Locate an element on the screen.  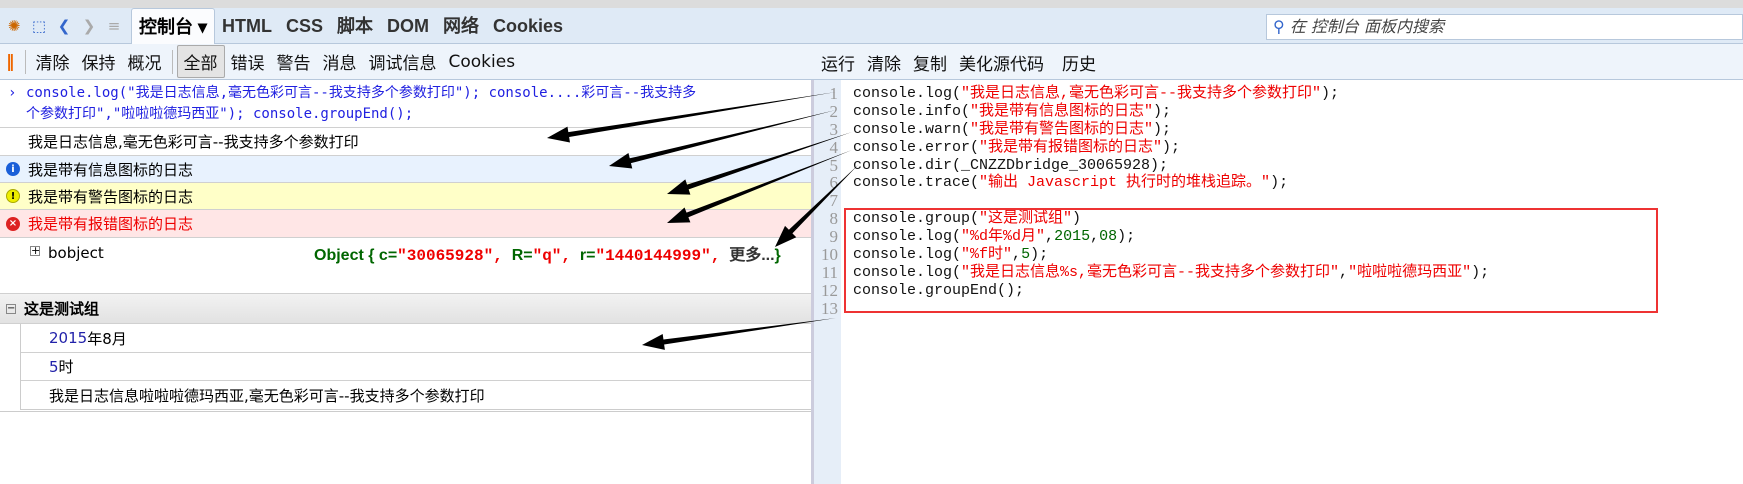
clear-button: 清除 is located at coordinates (53, 61).